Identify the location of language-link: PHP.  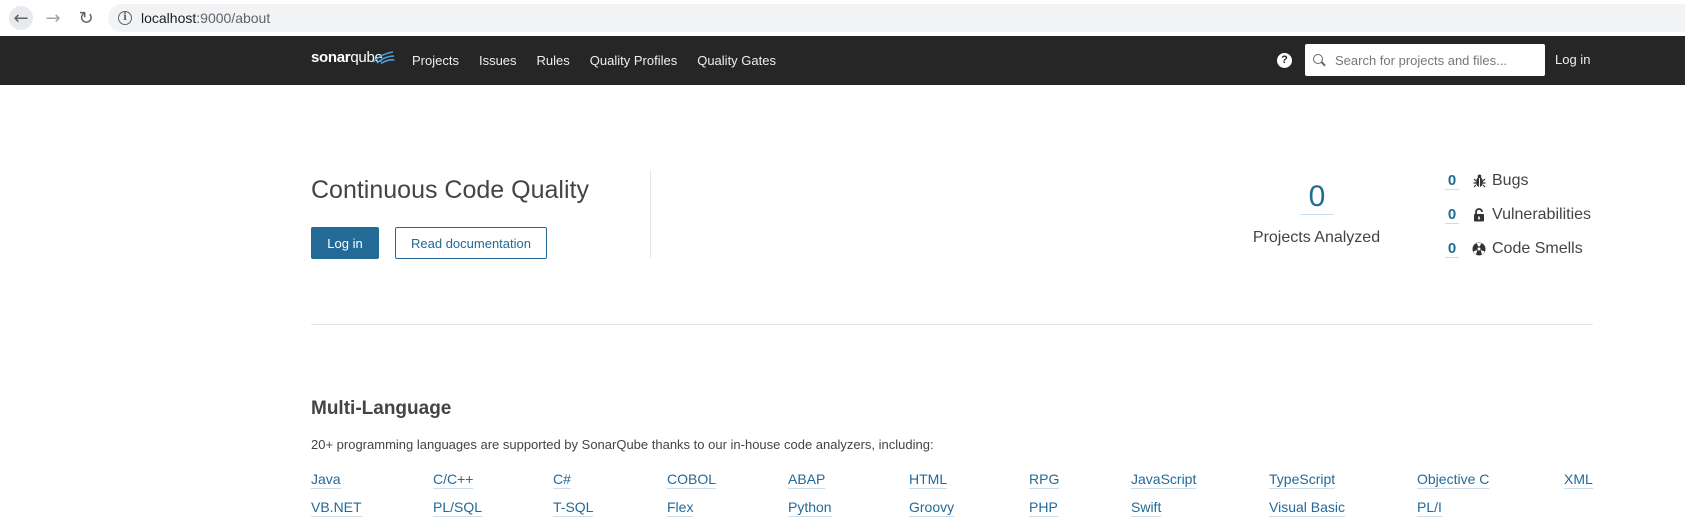
(1043, 507).